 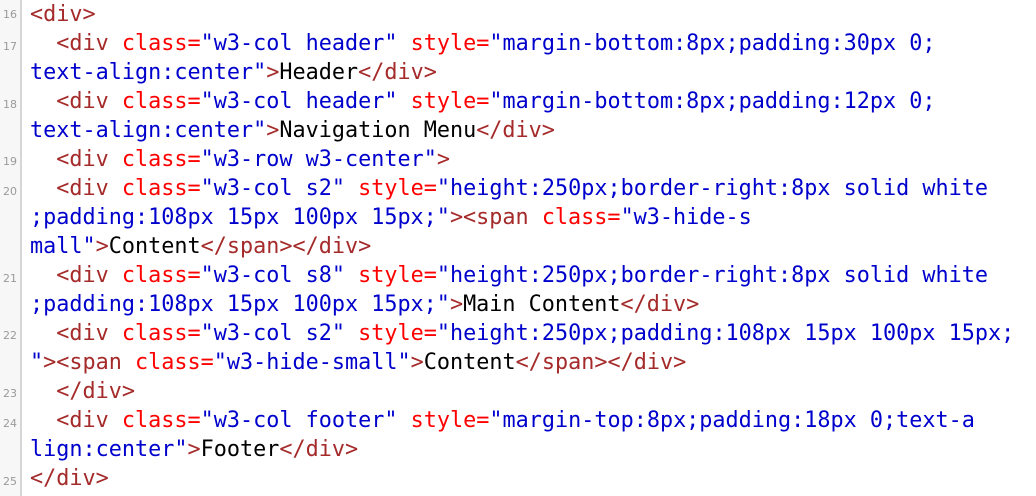 I want to click on code-token: "margin-bottom:8px;padding:12px 0;, so click(x=712, y=101).